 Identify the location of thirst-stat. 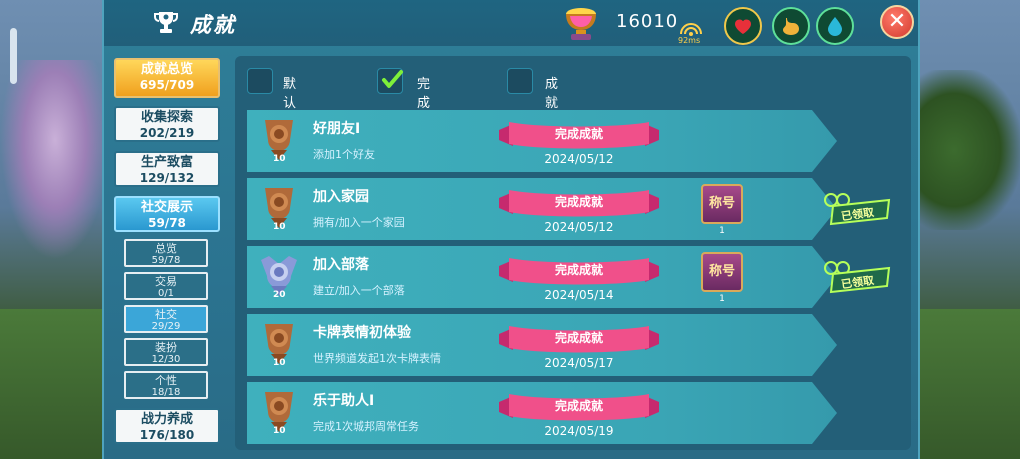
(835, 26).